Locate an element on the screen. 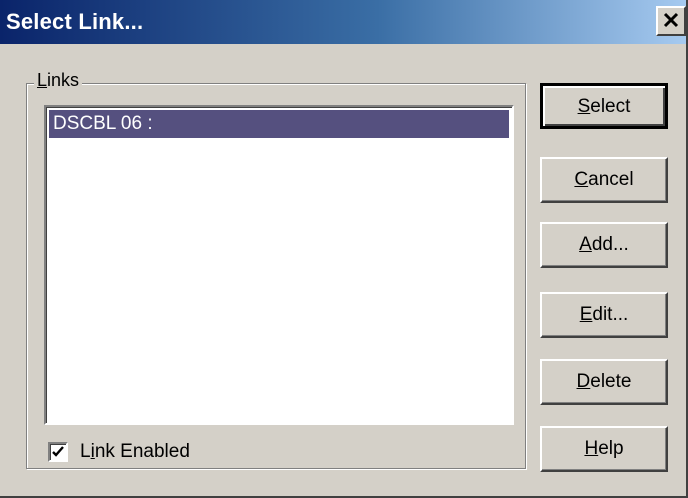  select-button: Select is located at coordinates (604, 106).